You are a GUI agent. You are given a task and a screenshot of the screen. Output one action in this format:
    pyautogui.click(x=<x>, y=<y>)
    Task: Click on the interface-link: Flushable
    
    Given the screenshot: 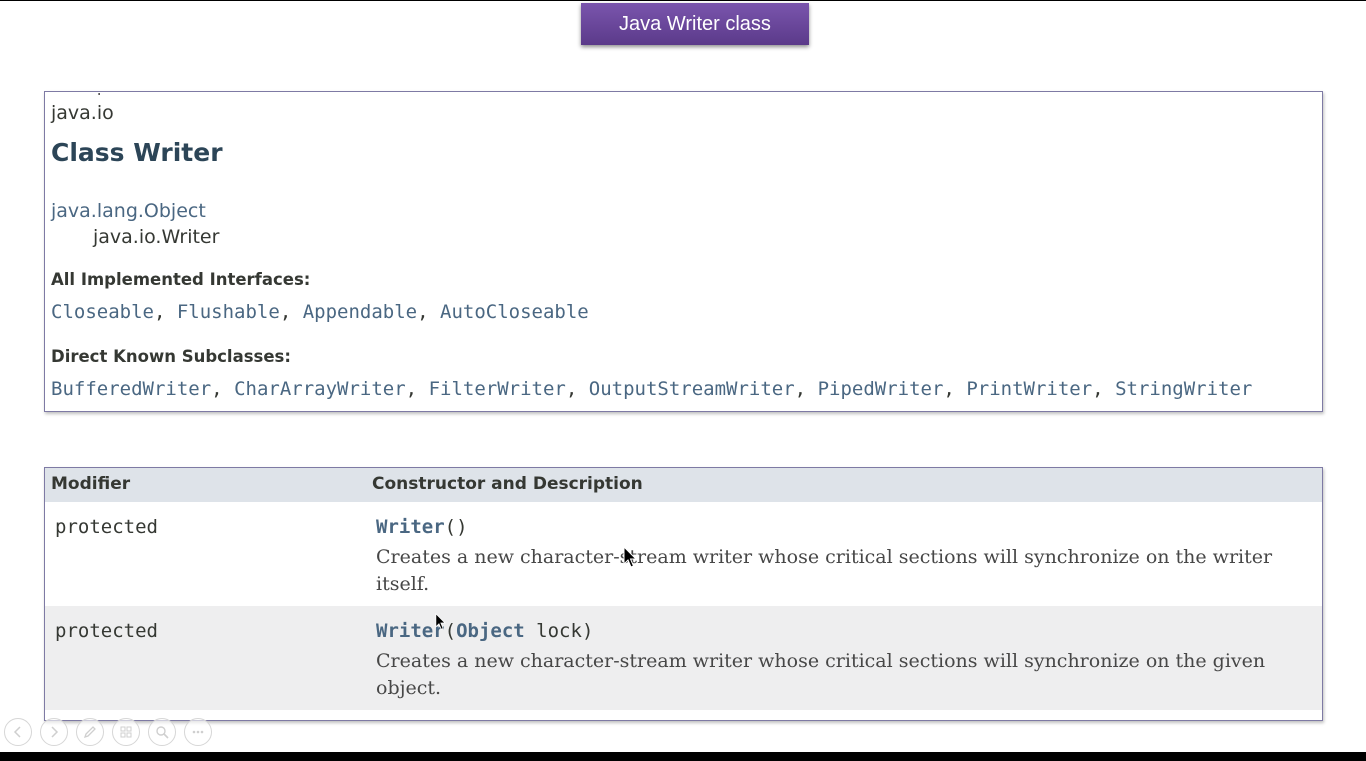 What is the action you would take?
    pyautogui.click(x=228, y=312)
    